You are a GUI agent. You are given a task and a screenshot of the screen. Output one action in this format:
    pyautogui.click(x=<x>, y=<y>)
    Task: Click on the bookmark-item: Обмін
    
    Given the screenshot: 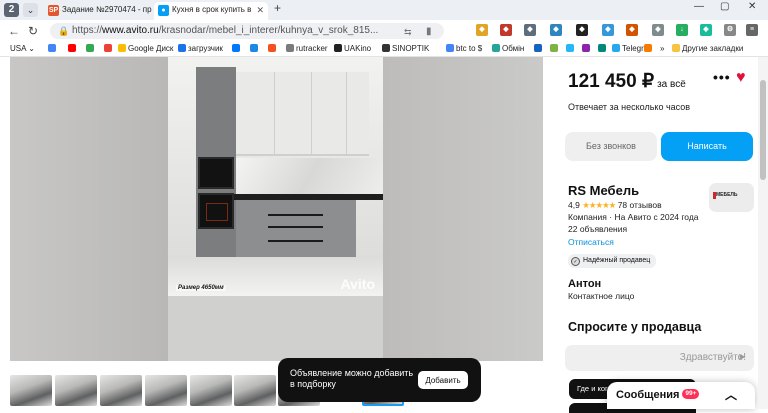 What is the action you would take?
    pyautogui.click(x=508, y=49)
    